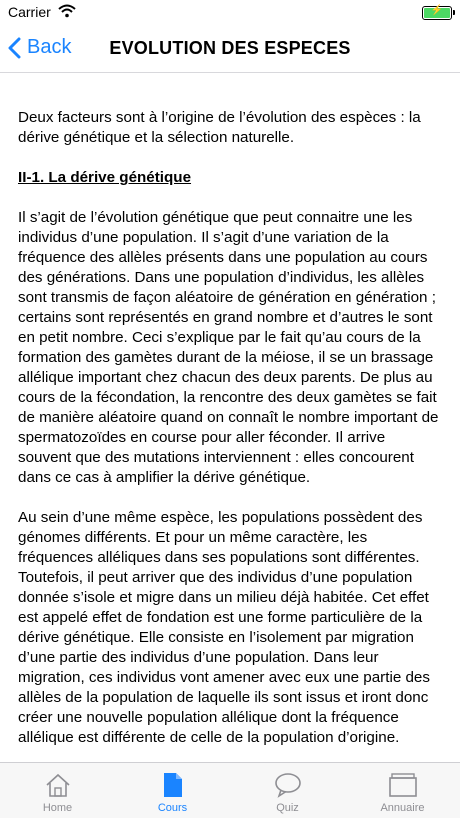 The image size is (460, 818). What do you see at coordinates (57, 785) in the screenshot?
I see `home-icon` at bounding box center [57, 785].